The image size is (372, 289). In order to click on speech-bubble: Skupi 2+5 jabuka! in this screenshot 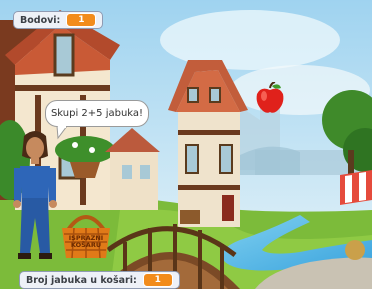, I will do `click(97, 113)`.